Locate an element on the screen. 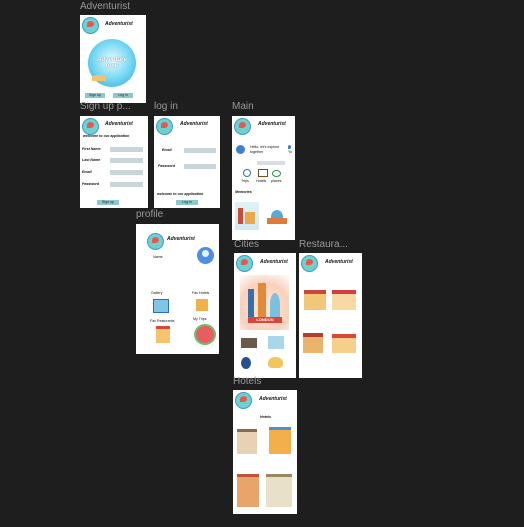 The width and height of the screenshot is (524, 527). last-name-field is located at coordinates (126, 160).